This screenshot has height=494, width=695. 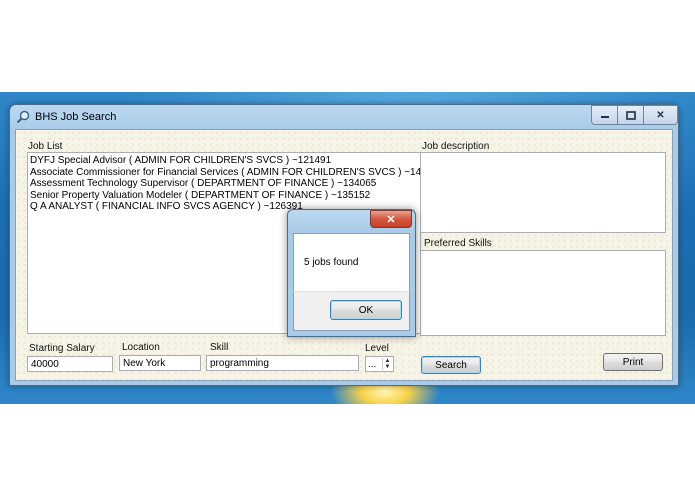 What do you see at coordinates (387, 364) in the screenshot?
I see `spinner-arrows-icon: ▲ ▼` at bounding box center [387, 364].